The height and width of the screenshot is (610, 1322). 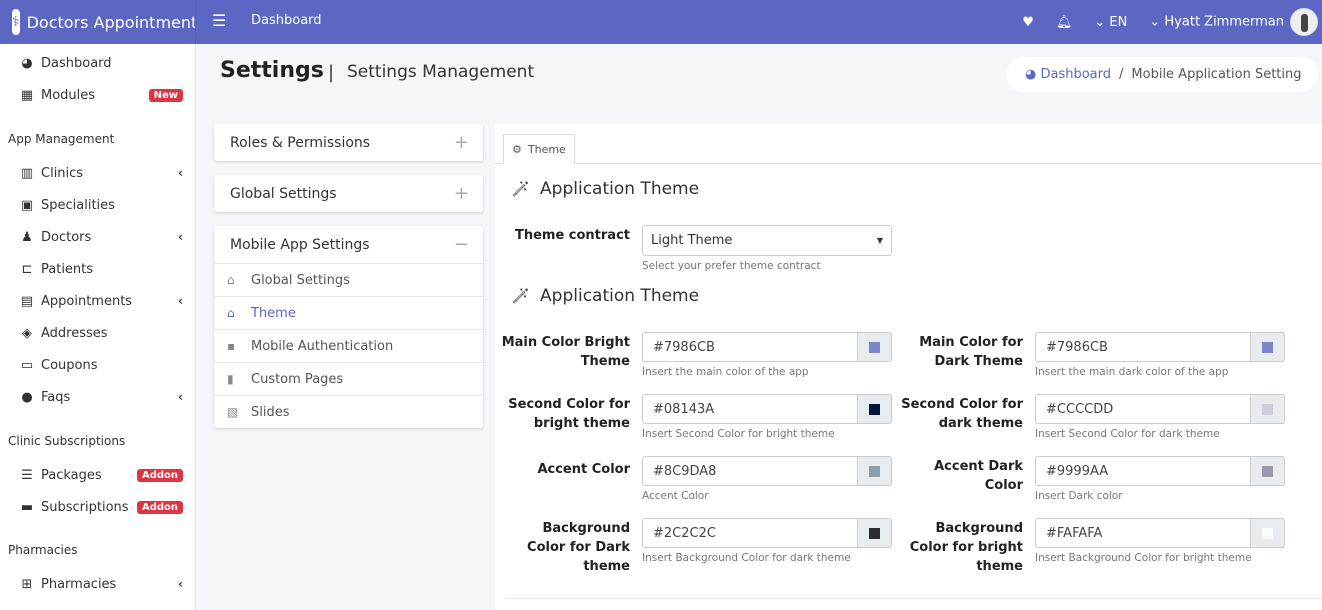 What do you see at coordinates (578, 547) in the screenshot?
I see `color-field-label: Background Color for Dark theme` at bounding box center [578, 547].